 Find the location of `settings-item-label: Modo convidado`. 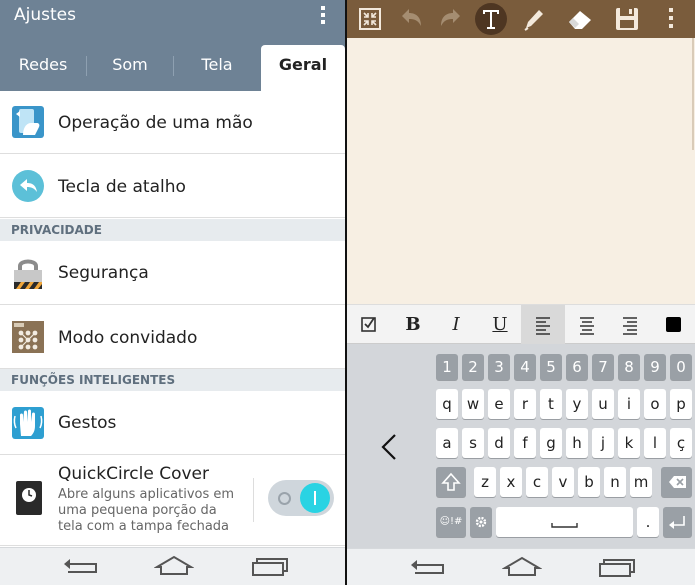

settings-item-label: Modo convidado is located at coordinates (128, 338).